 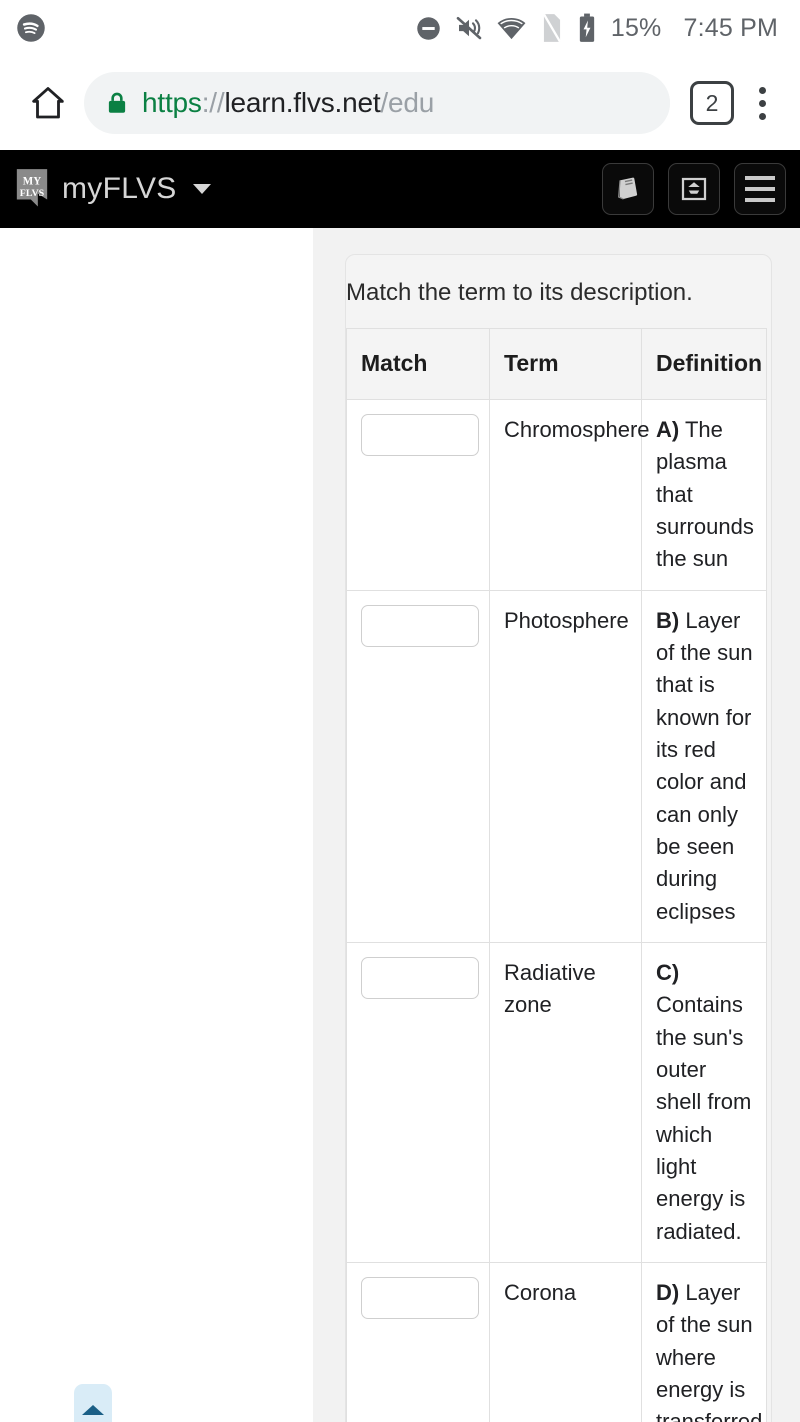 I want to click on status-bar-system-icons: 15% 7:45 PM, so click(x=596, y=28).